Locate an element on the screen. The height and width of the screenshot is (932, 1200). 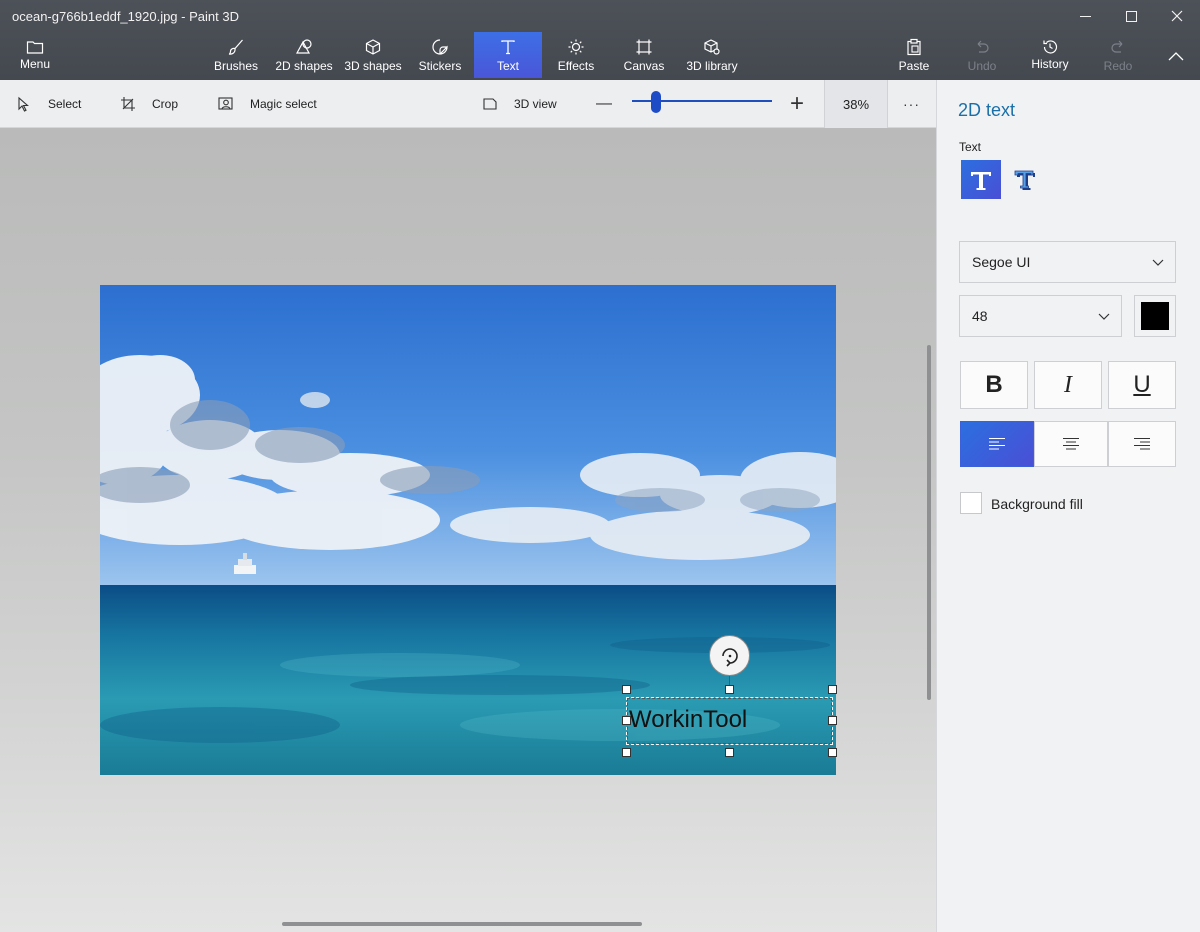
font-family-value: Segoe UI is located at coordinates (1001, 262).